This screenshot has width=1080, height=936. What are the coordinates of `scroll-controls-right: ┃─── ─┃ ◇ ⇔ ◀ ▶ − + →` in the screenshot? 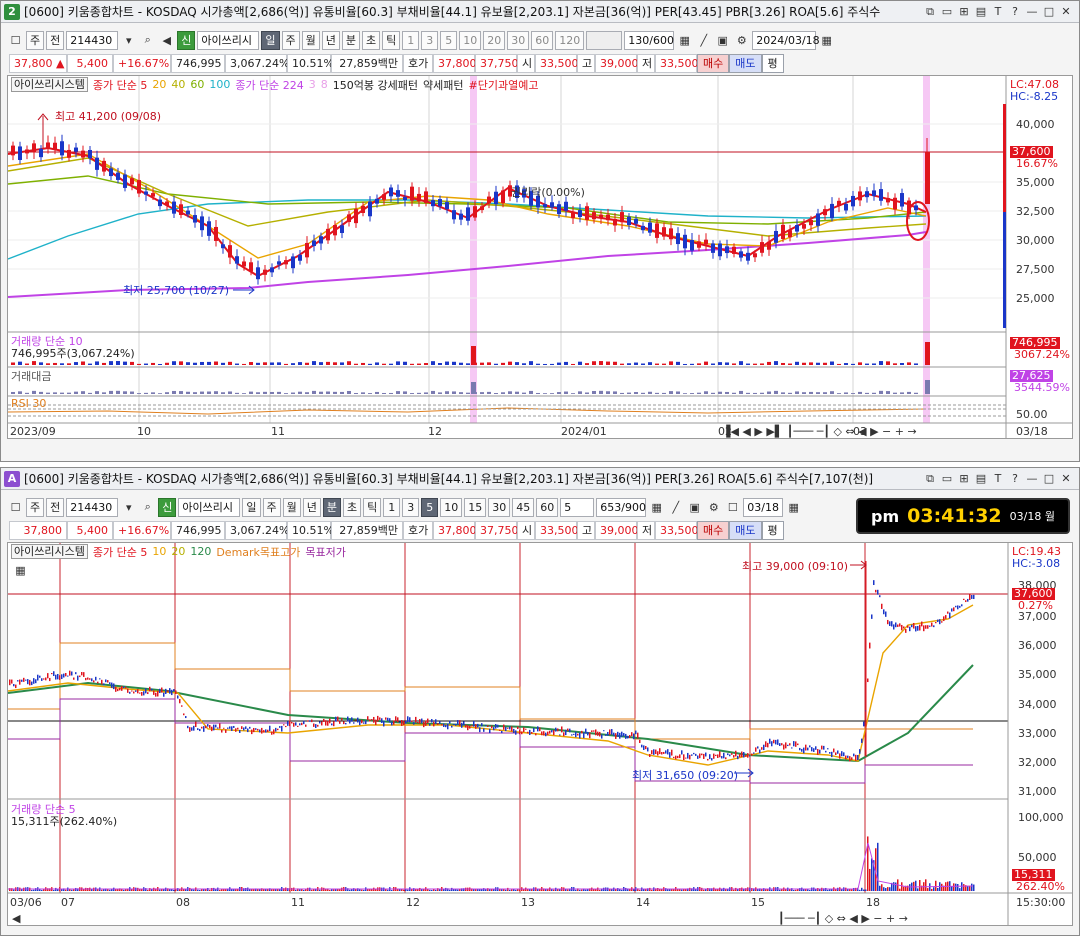 It's located at (843, 918).